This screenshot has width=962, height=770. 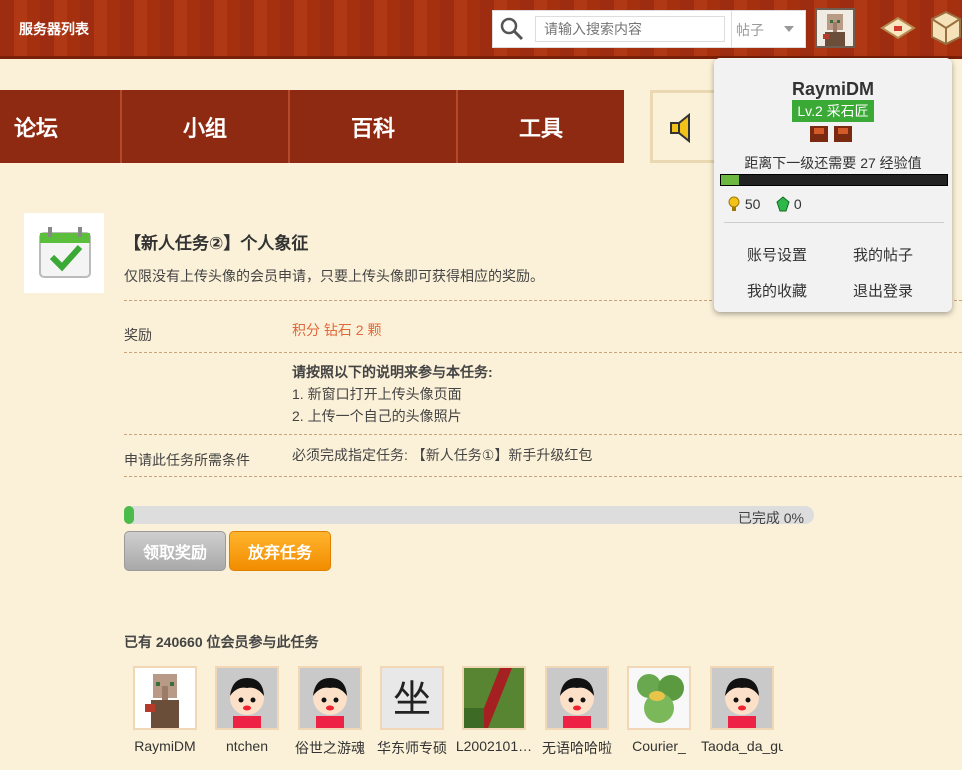 I want to click on task-progress-bar: 已完成 0%, so click(x=469, y=516).